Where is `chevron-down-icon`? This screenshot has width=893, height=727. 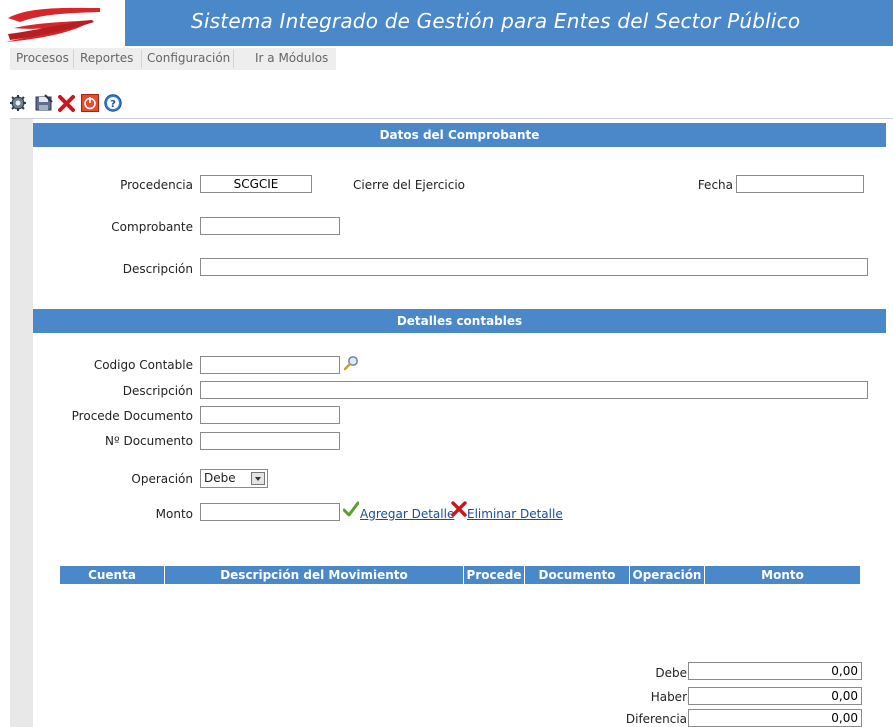
chevron-down-icon is located at coordinates (258, 478).